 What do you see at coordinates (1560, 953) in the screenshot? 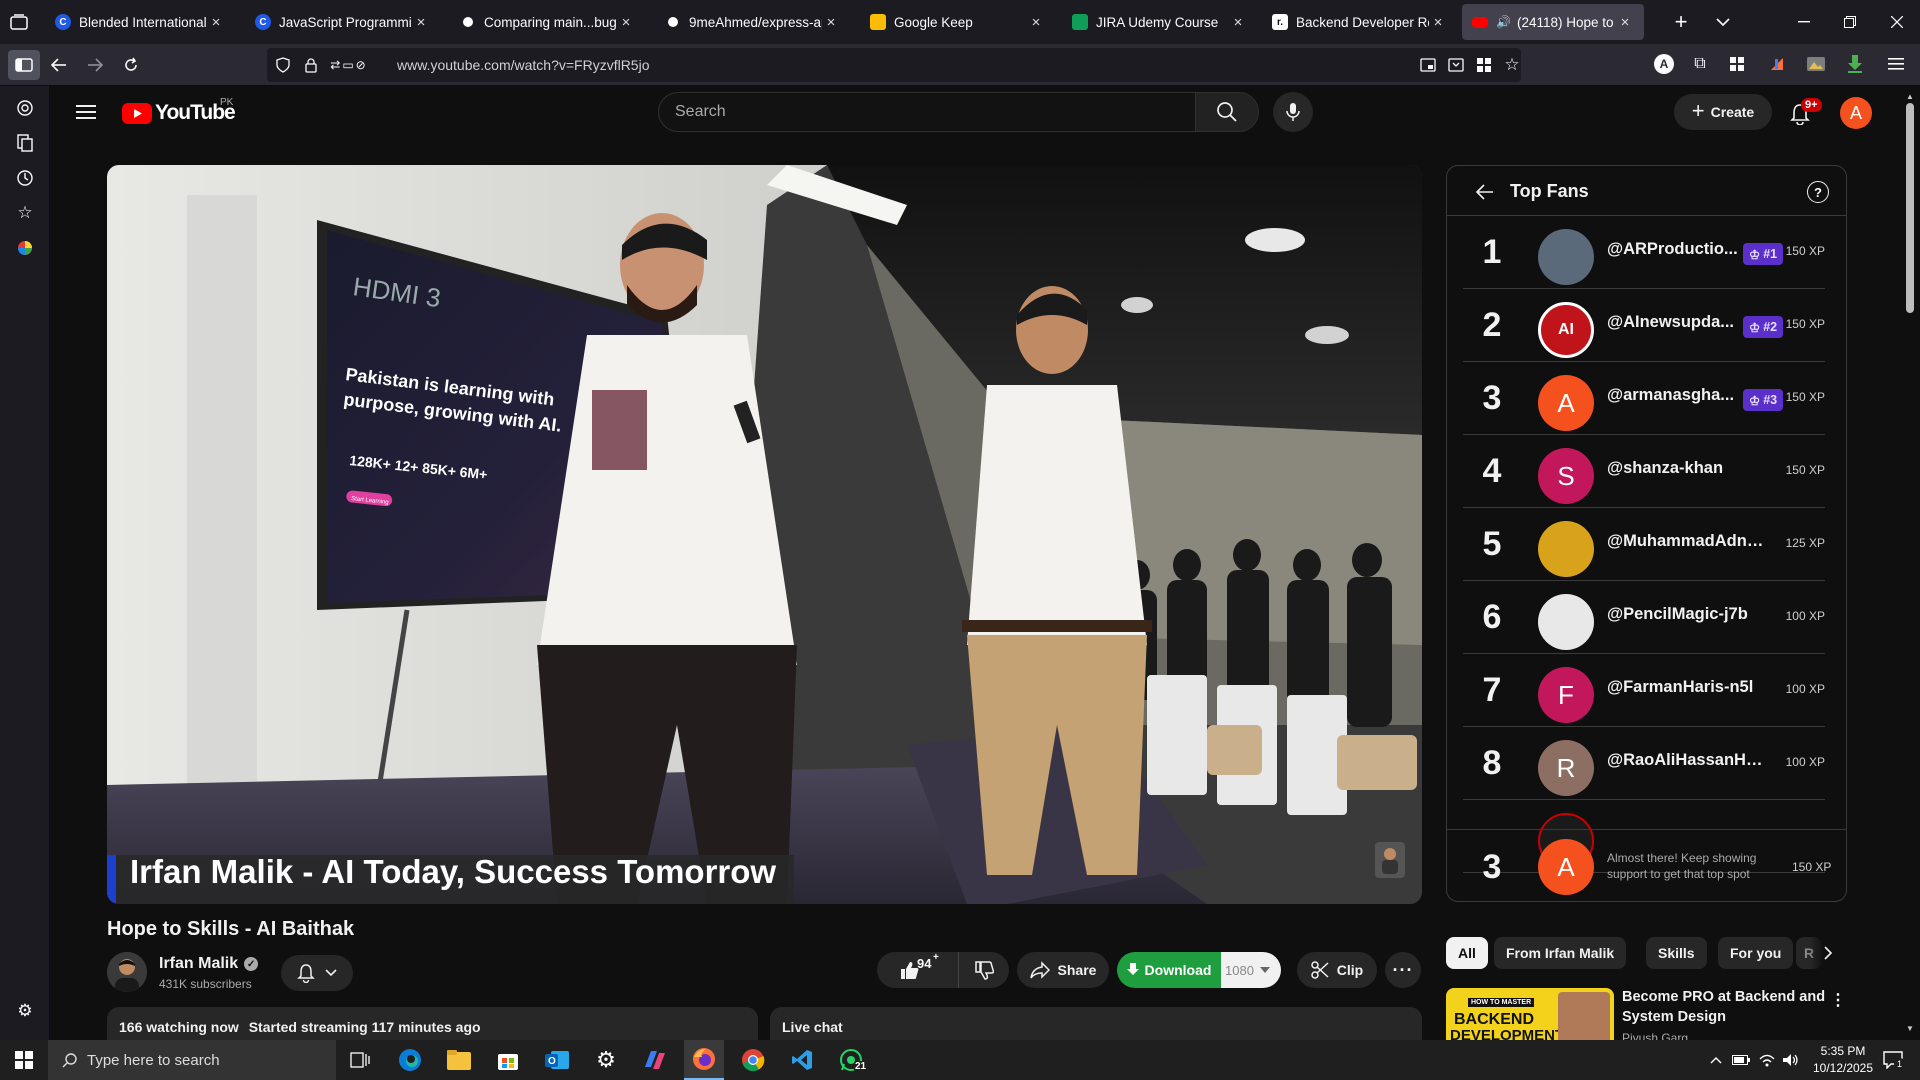
I see `chip-from-channel: From Irfan Malik` at bounding box center [1560, 953].